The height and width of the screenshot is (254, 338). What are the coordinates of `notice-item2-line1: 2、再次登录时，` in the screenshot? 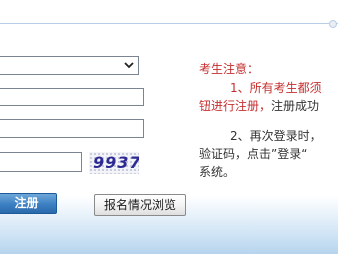 It's located at (276, 136).